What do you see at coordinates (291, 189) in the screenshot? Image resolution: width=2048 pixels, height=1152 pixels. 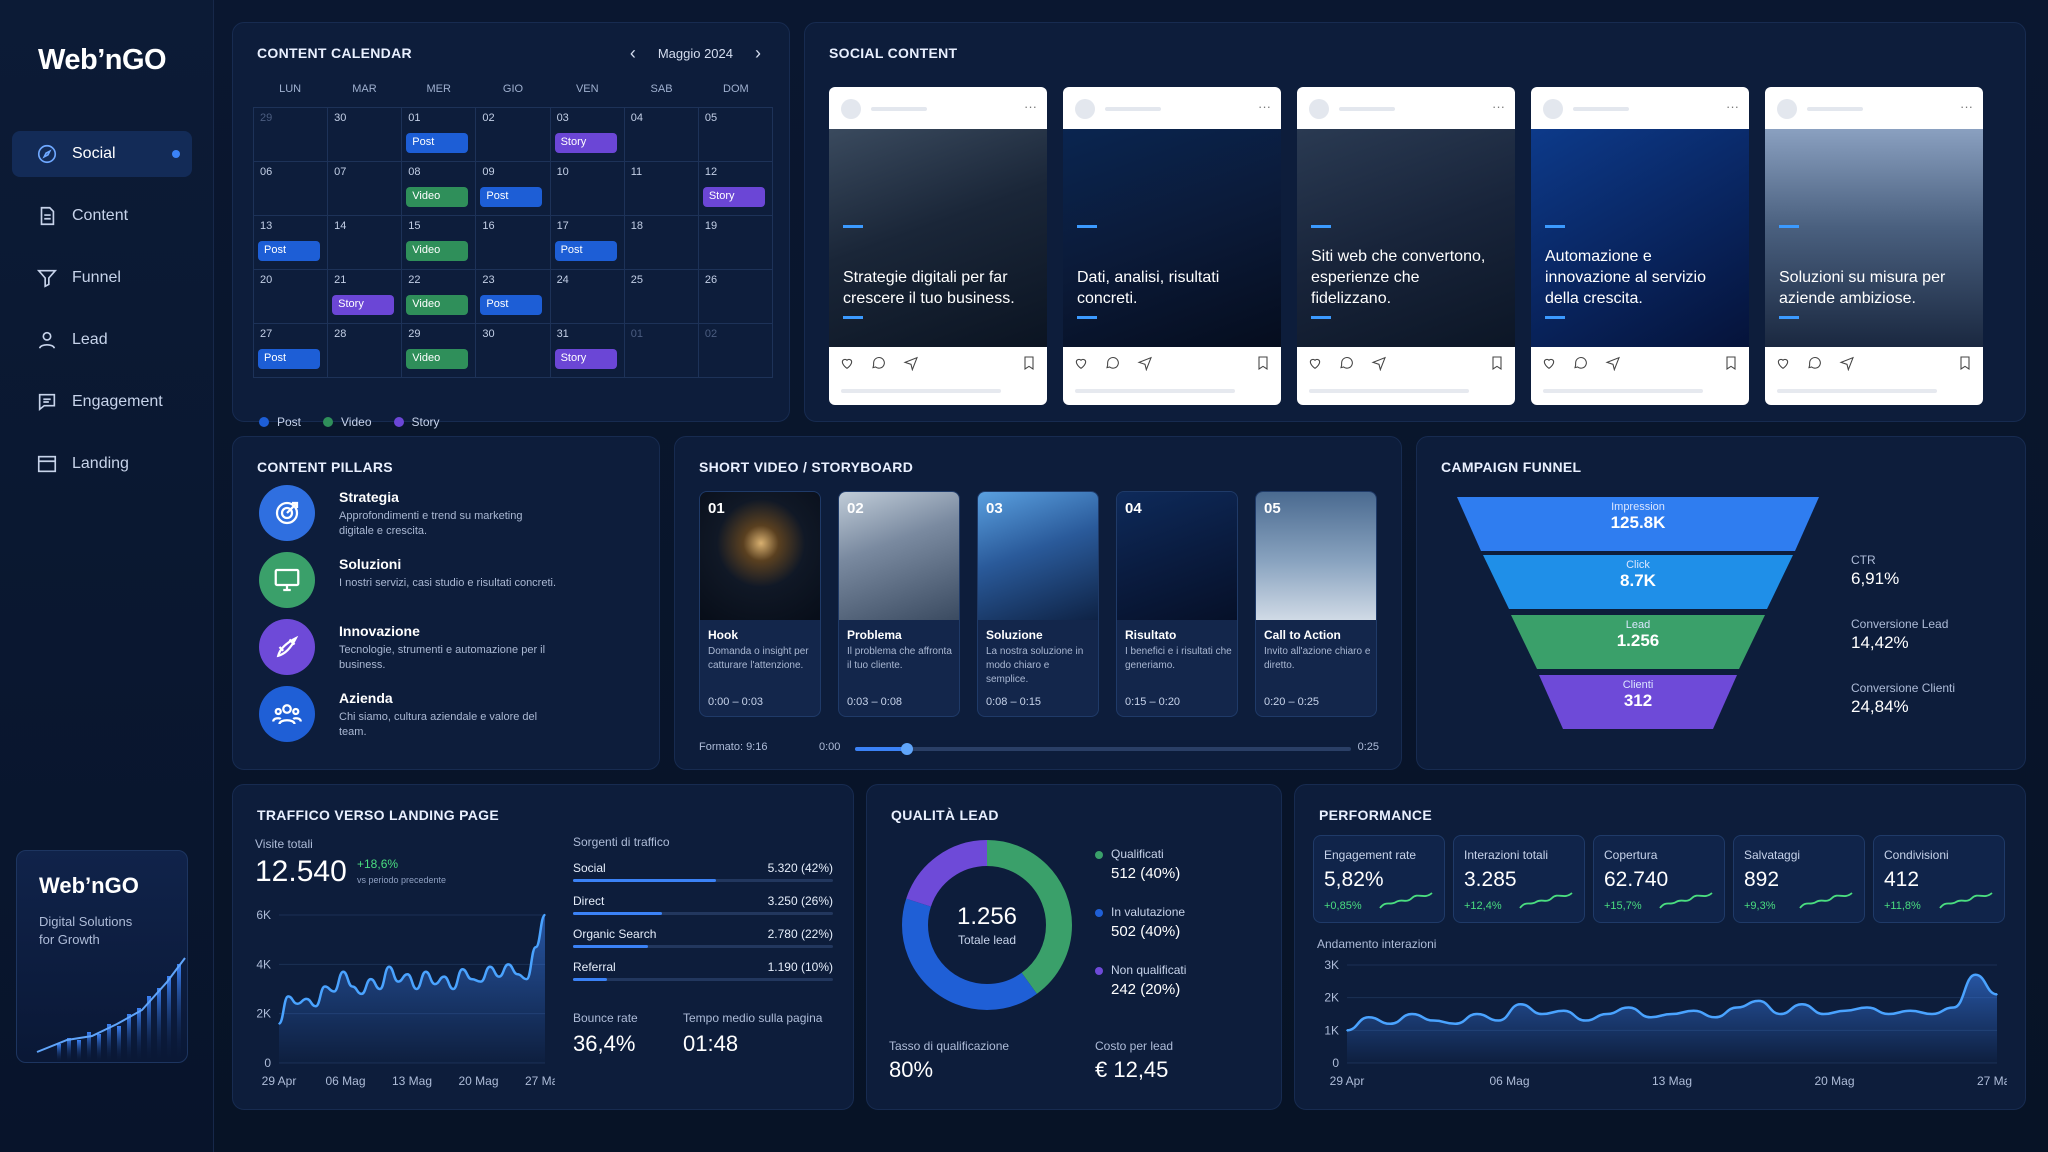 I see `calendar-day: 06` at bounding box center [291, 189].